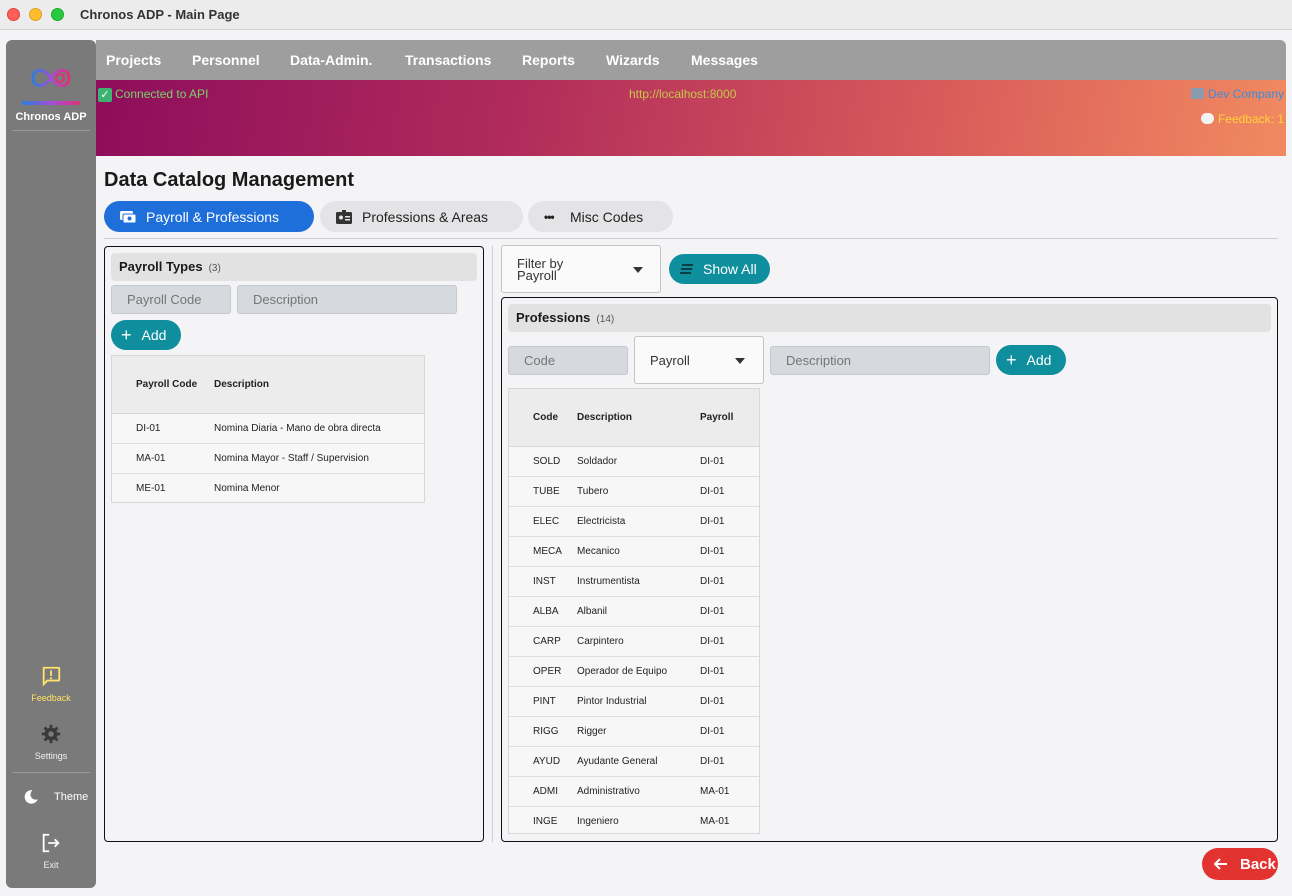 The height and width of the screenshot is (896, 1292). What do you see at coordinates (213, 216) in the screenshot?
I see `tab-label: Payroll & Professions` at bounding box center [213, 216].